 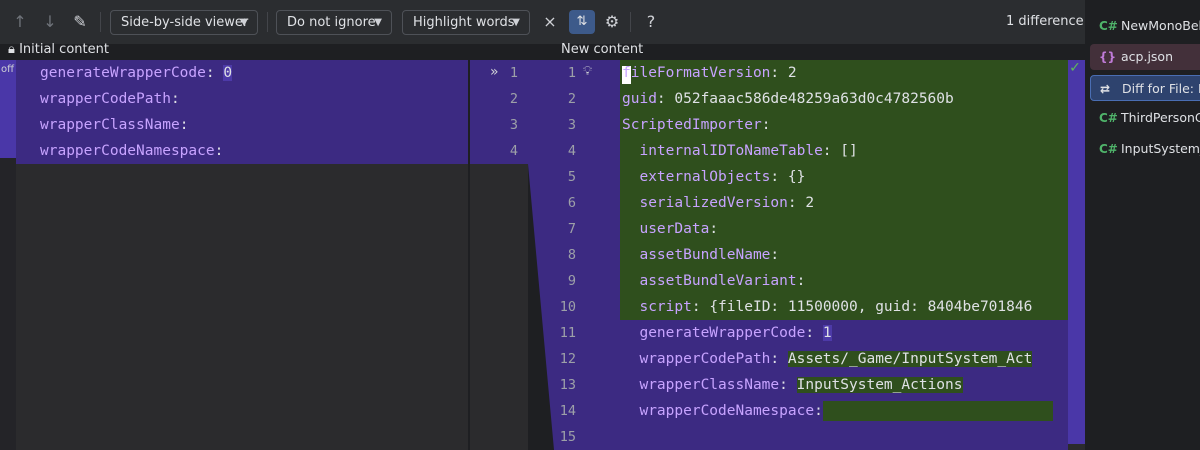 I want to click on right-line-number: 10, so click(x=567, y=307).